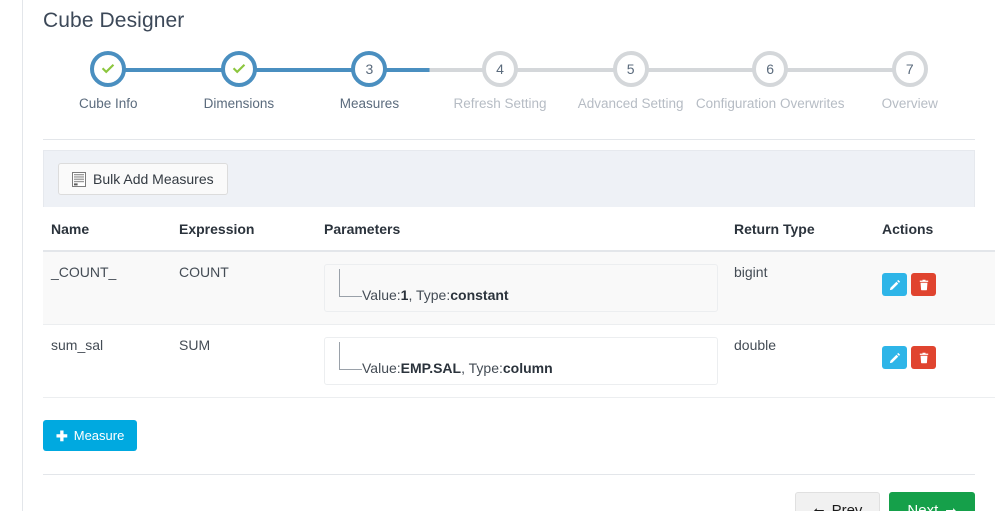 This screenshot has height=511, width=995. What do you see at coordinates (934, 229) in the screenshot?
I see `column-header-actions: Actions` at bounding box center [934, 229].